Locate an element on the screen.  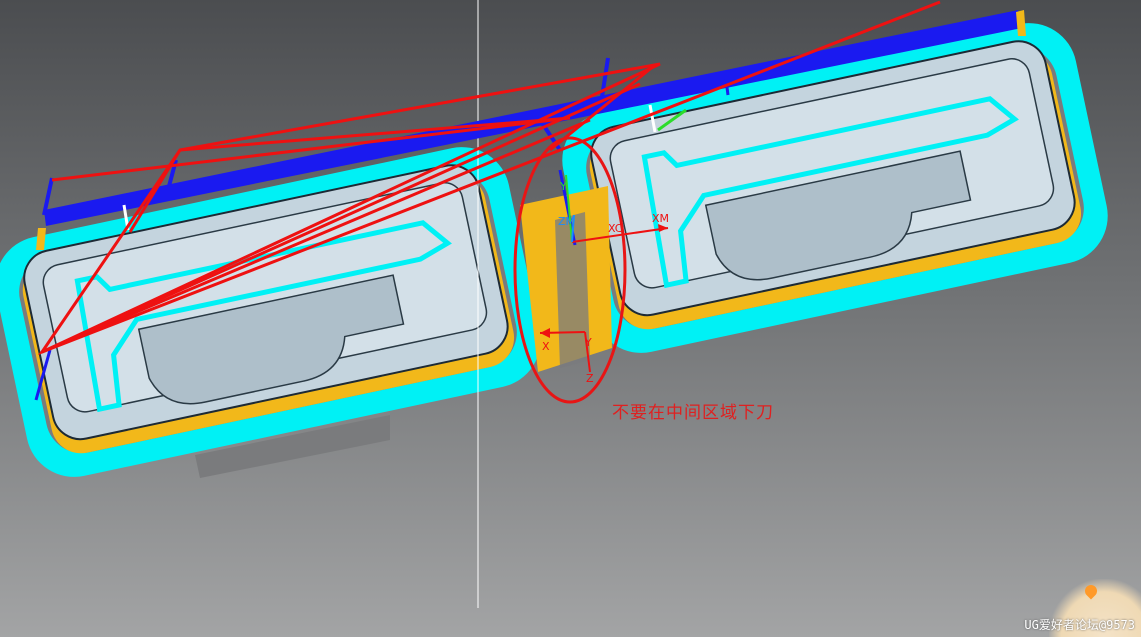
mcs-y-label: Y is located at coordinates (588, 342).